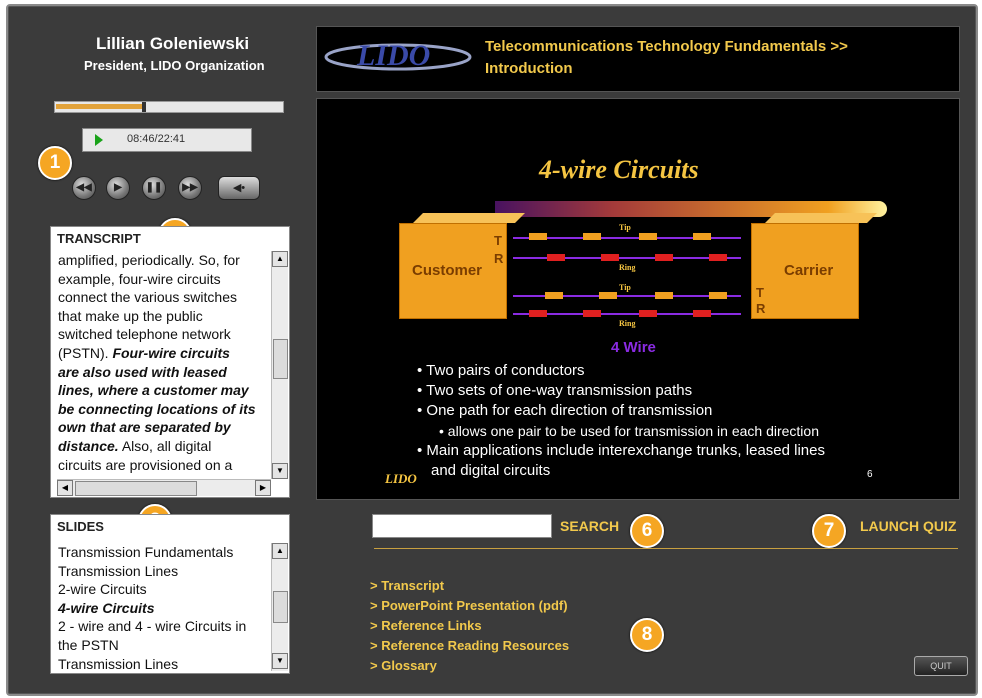 The image size is (982, 698). Describe the element at coordinates (152, 626) in the screenshot. I see `slide-list-item: 2 - wire and 4 - wire Circuits in` at that location.